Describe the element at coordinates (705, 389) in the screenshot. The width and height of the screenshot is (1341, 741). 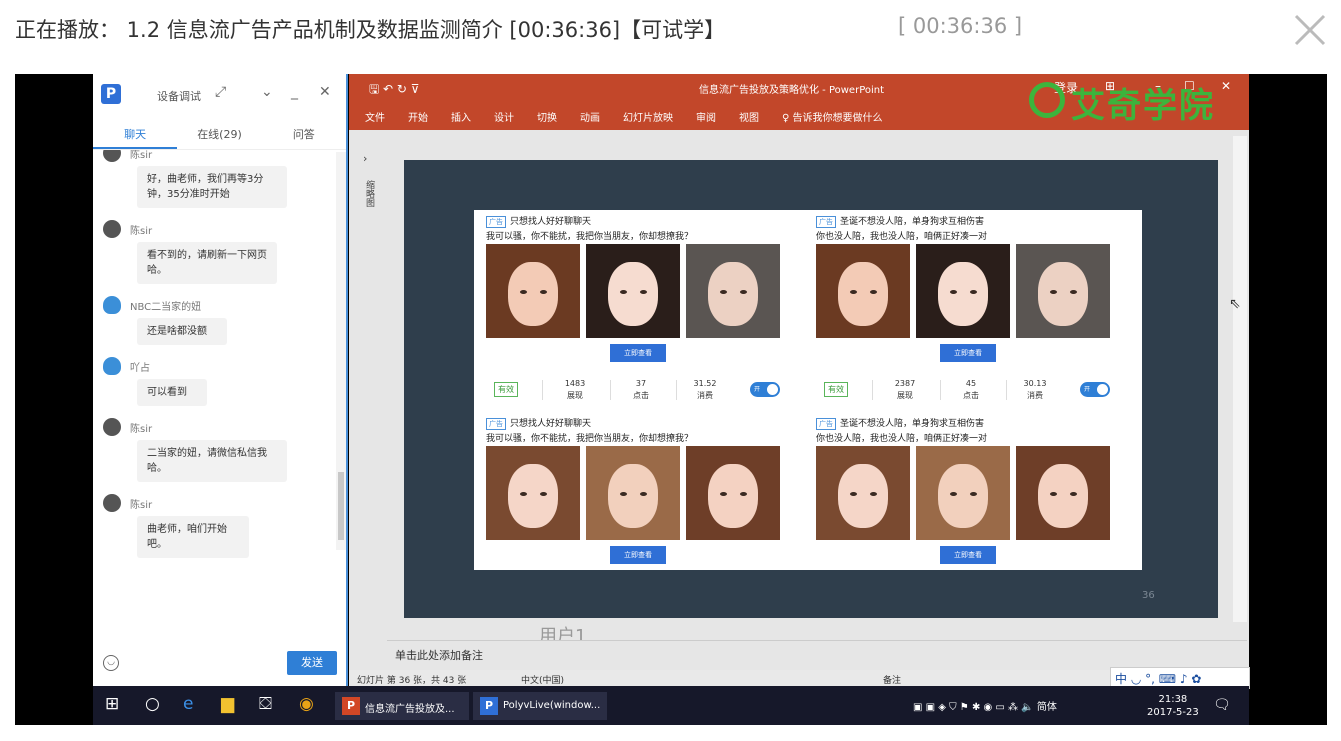
I see `stat-spend: 31.52 消费` at that location.